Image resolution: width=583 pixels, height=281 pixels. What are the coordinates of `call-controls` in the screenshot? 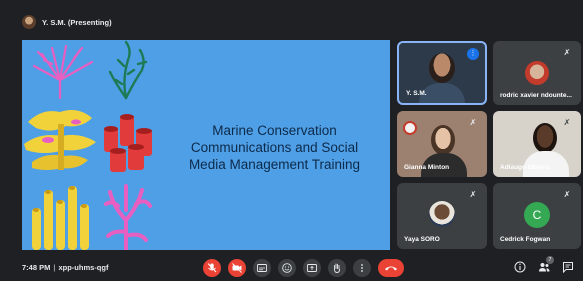 It's located at (303, 268).